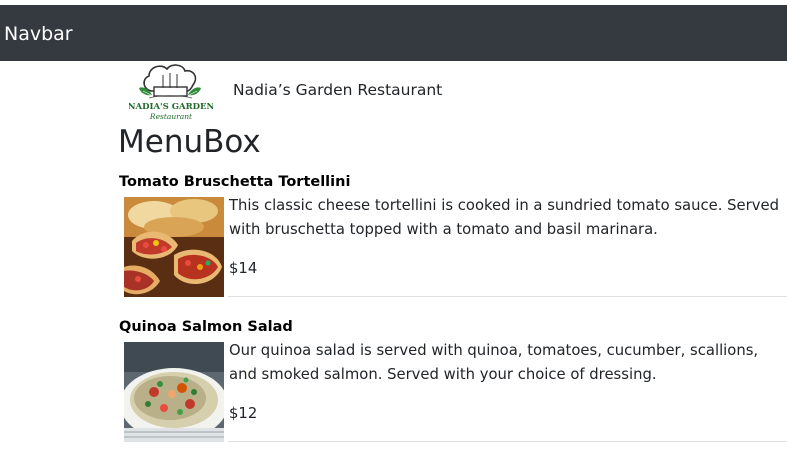  What do you see at coordinates (243, 413) in the screenshot?
I see `menu-item-price: $12` at bounding box center [243, 413].